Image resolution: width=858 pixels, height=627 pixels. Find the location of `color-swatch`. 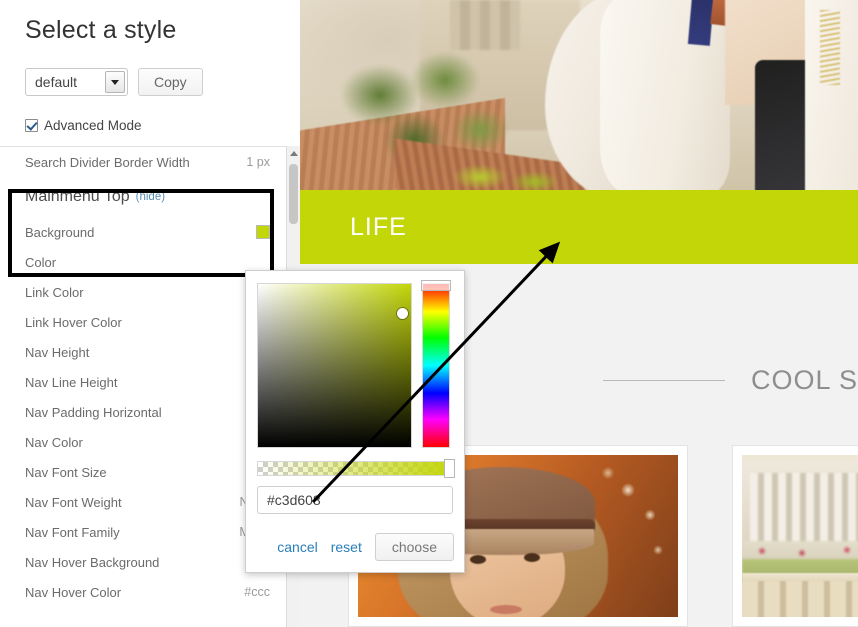

color-swatch is located at coordinates (263, 232).